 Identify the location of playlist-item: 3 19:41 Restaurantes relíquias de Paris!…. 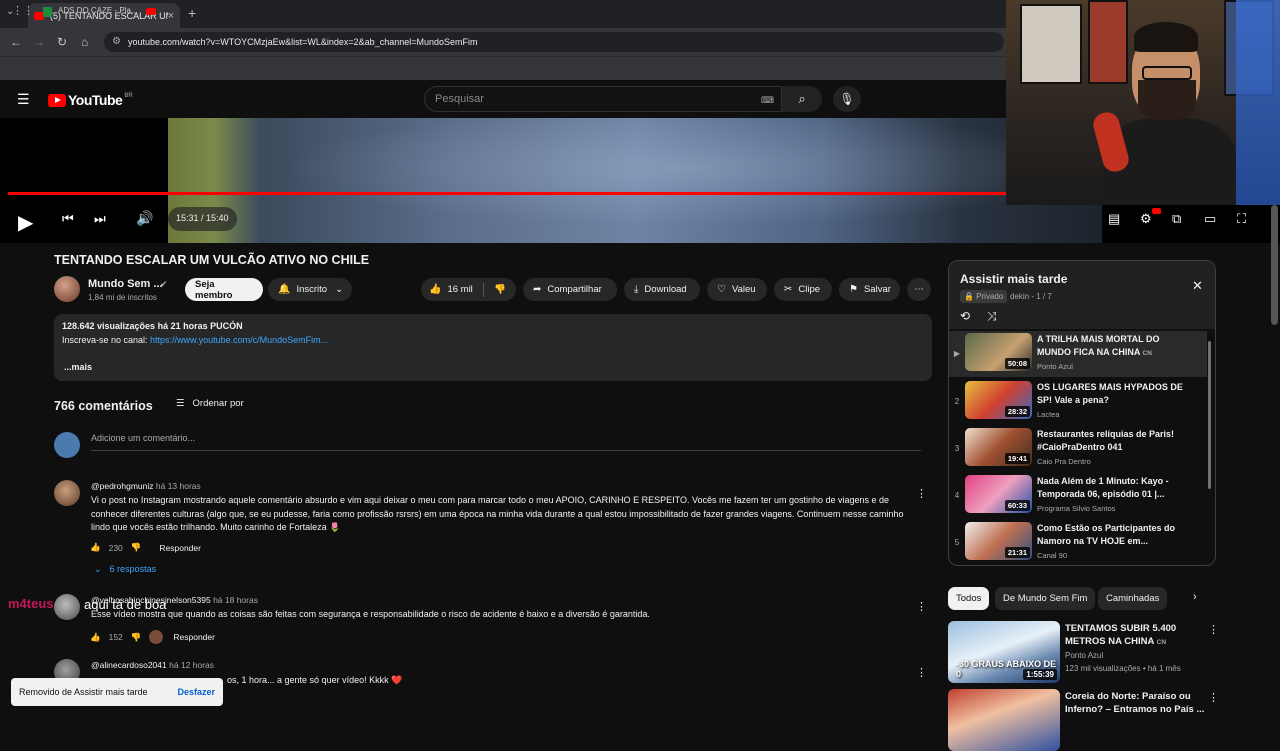
(1078, 449).